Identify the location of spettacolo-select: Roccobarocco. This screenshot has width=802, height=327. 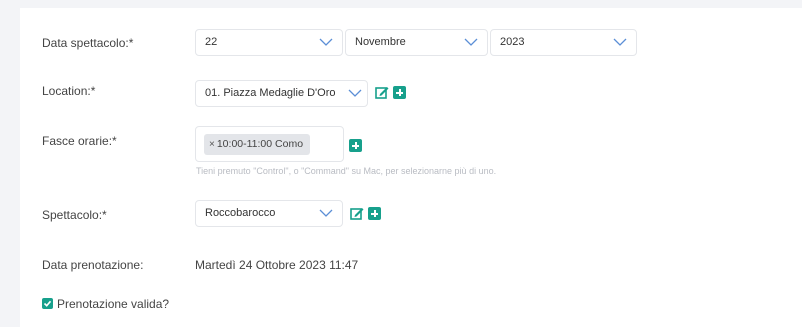
(269, 213).